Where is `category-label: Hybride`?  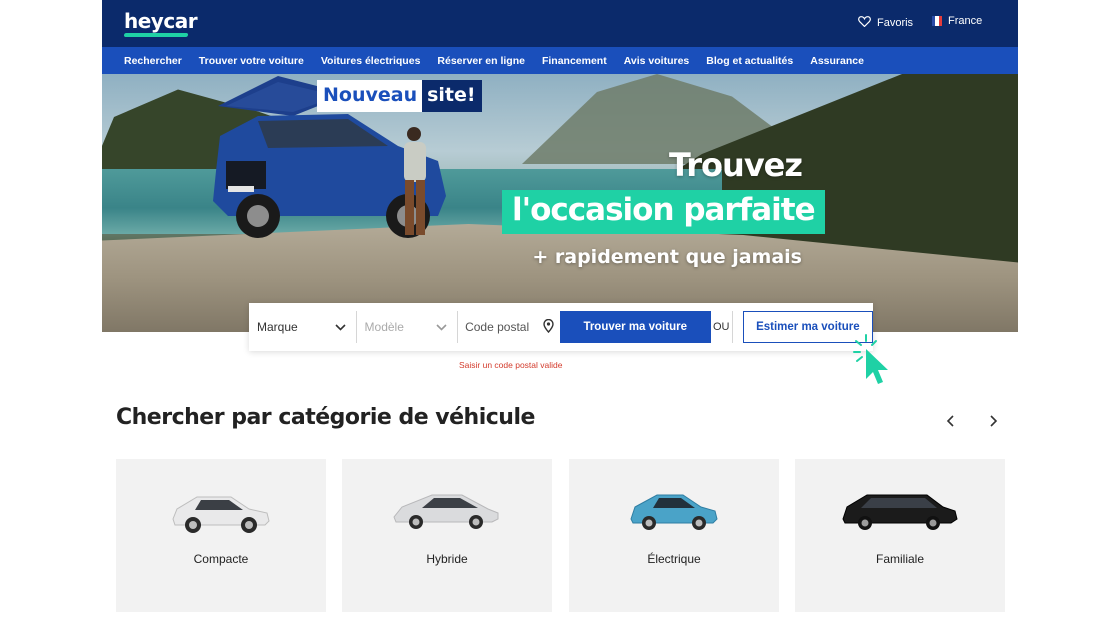 category-label: Hybride is located at coordinates (447, 559).